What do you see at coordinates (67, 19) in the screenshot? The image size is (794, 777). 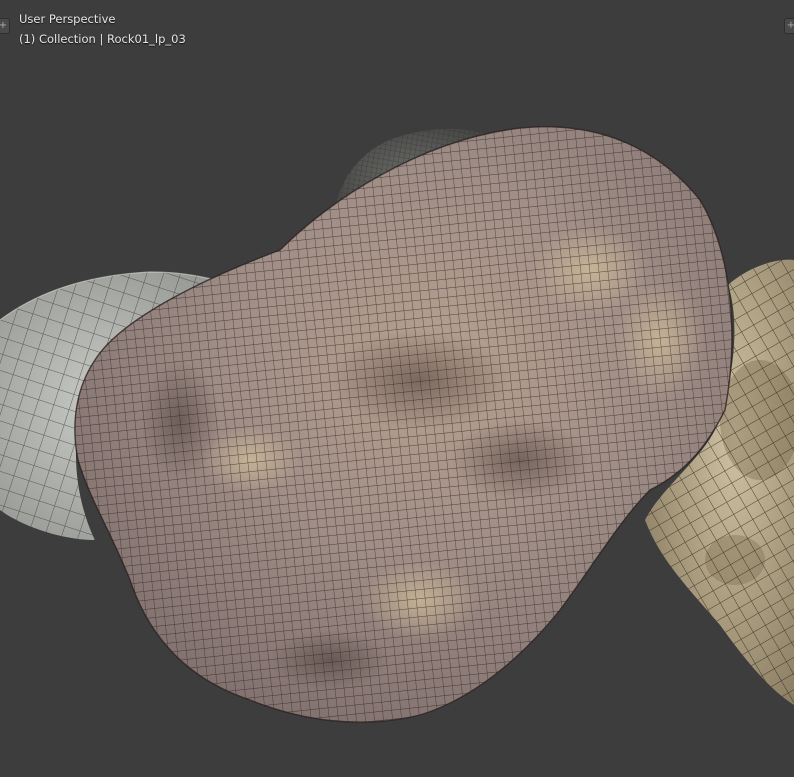 I see `view-name-label: User Perspective` at bounding box center [67, 19].